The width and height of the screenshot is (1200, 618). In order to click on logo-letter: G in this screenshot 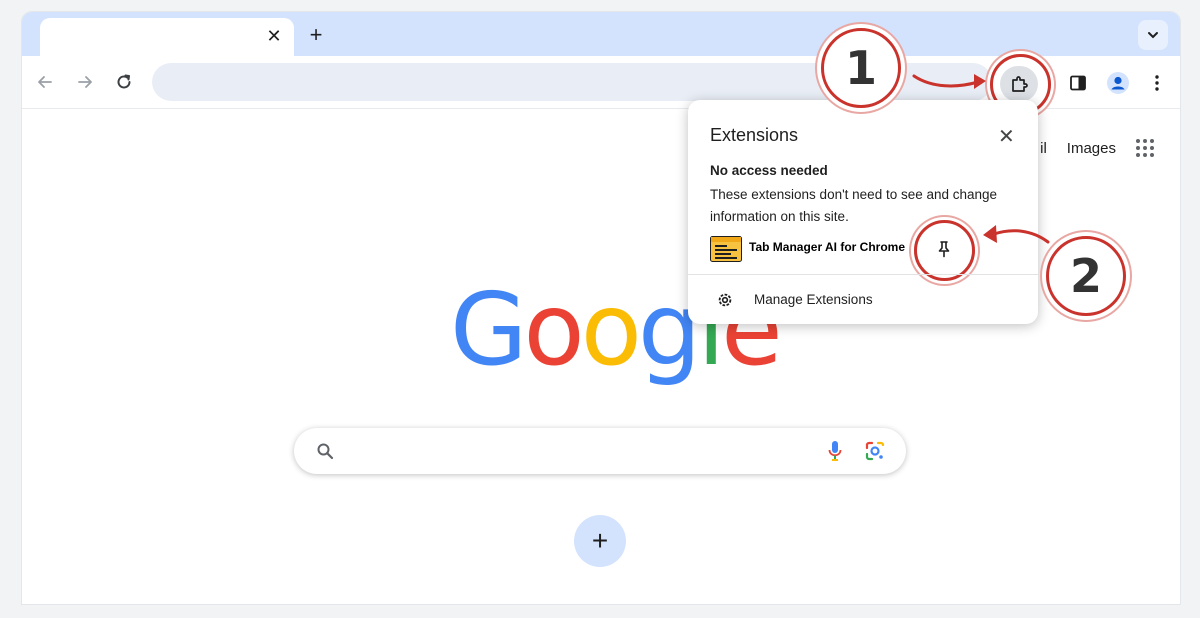, I will do `click(488, 329)`.